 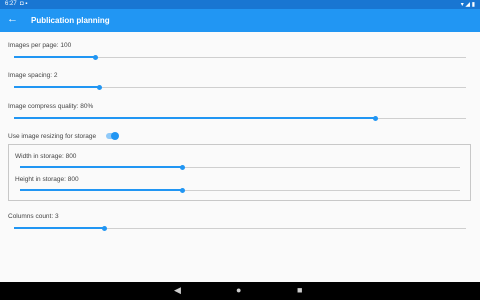 I want to click on status-time: 6:27, so click(x=11, y=4).